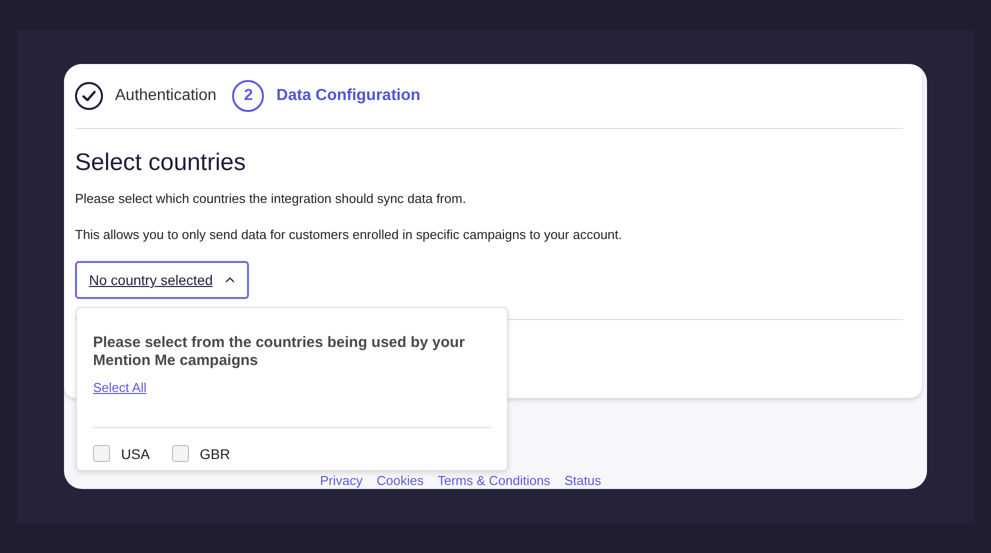  I want to click on footer-link: Privacy, so click(341, 480).